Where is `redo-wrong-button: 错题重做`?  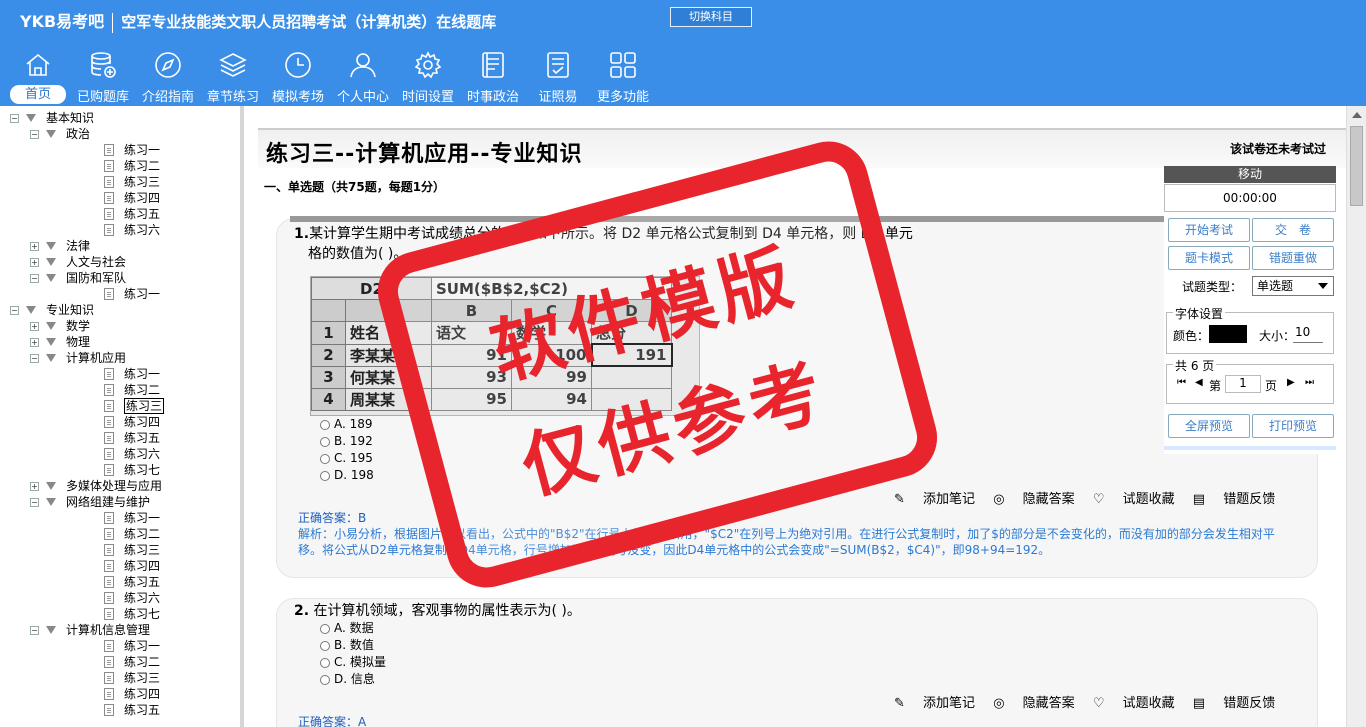
redo-wrong-button: 错题重做 is located at coordinates (1293, 258).